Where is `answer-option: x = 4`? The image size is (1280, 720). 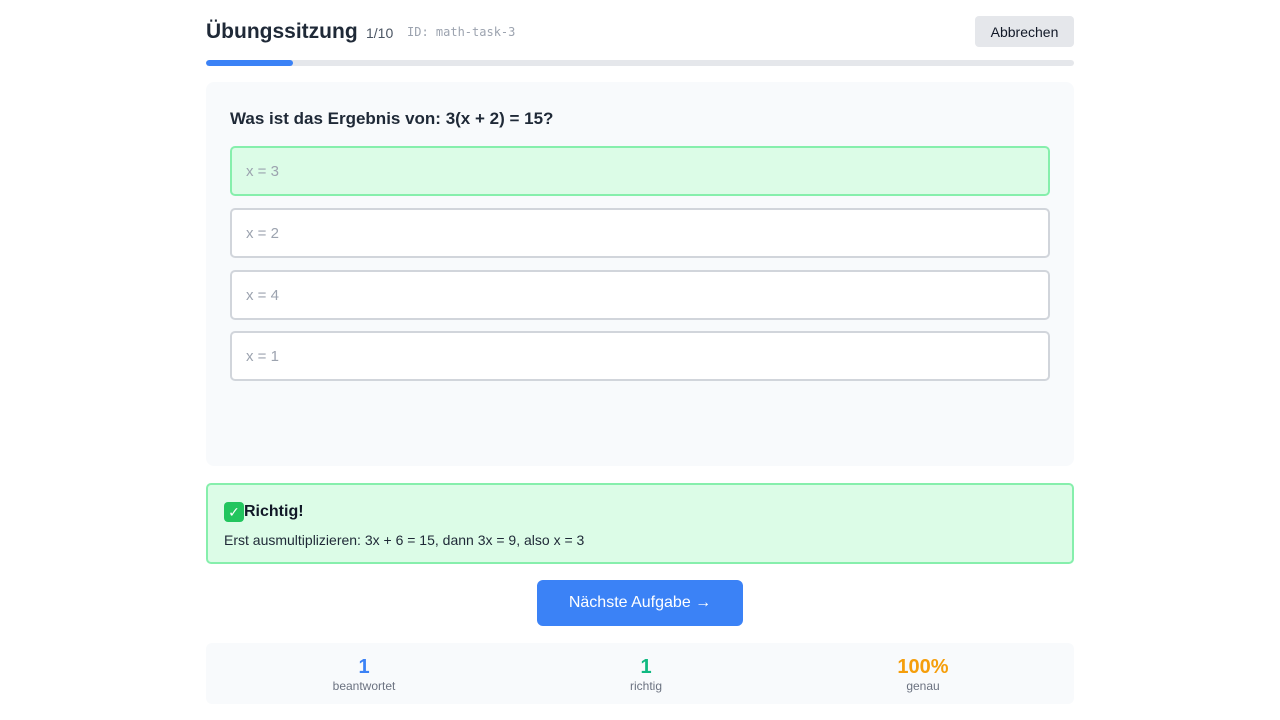 answer-option: x = 4 is located at coordinates (640, 295).